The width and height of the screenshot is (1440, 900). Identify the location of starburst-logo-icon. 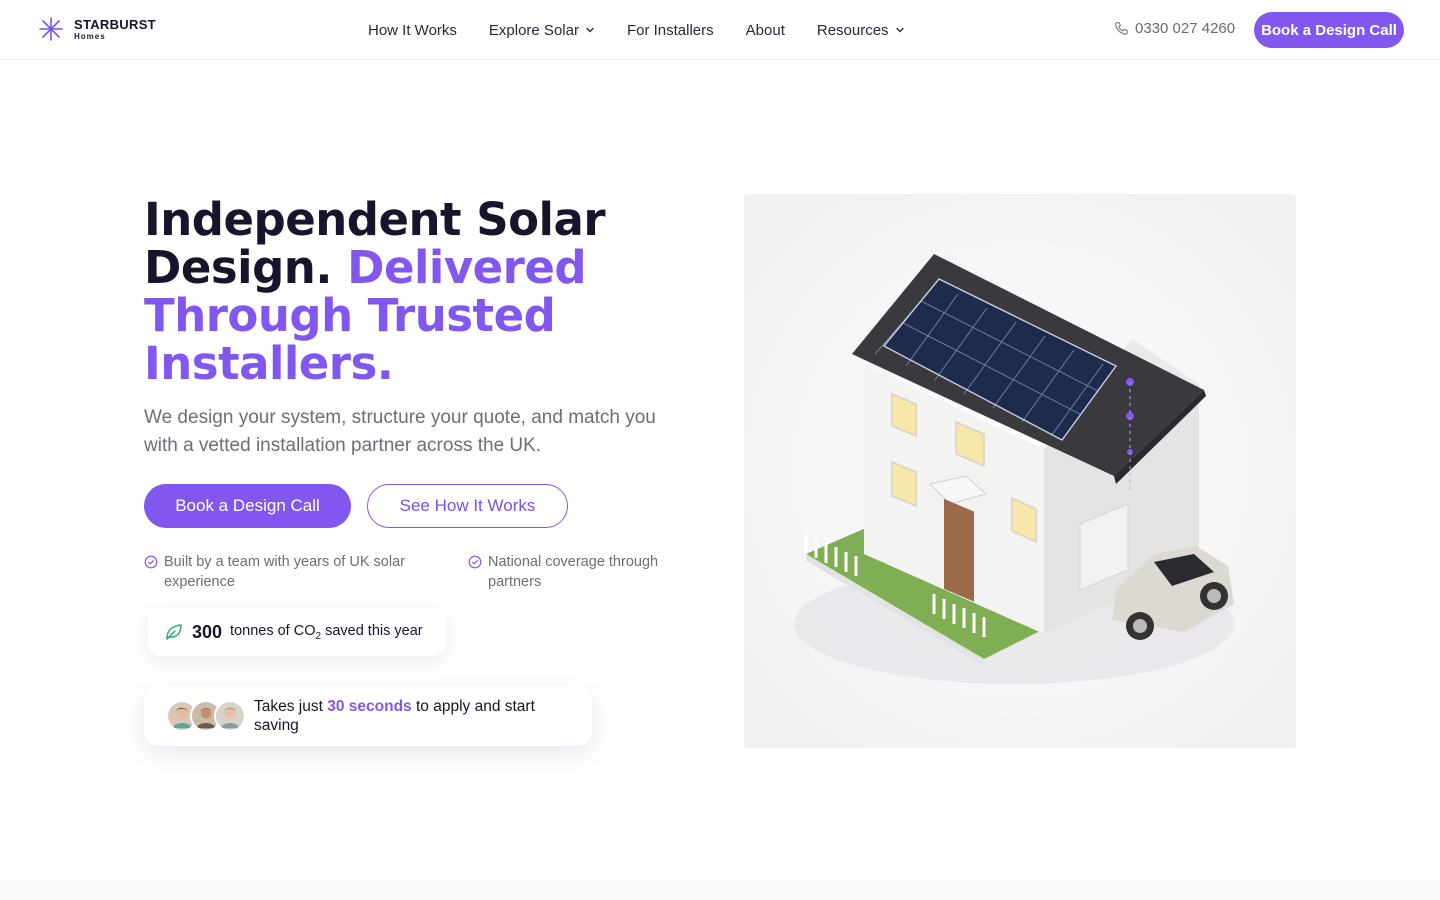
(51, 29).